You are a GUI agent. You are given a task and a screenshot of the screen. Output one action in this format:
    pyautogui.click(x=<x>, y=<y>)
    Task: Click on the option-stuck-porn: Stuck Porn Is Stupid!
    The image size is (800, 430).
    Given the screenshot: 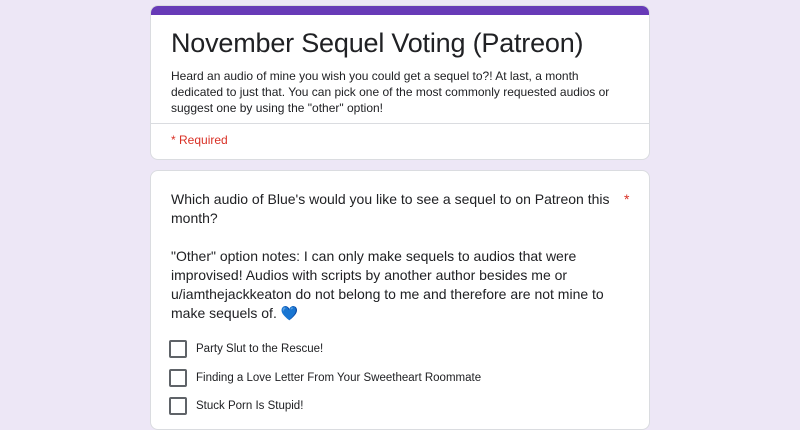 What is the action you would take?
    pyautogui.click(x=236, y=406)
    